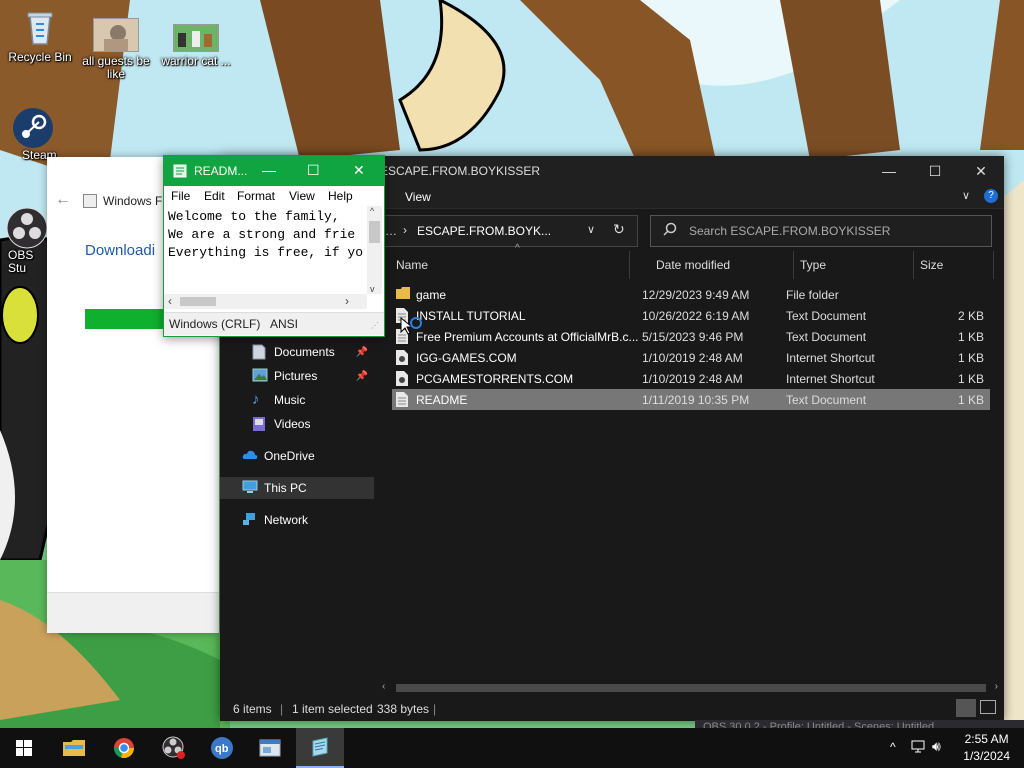 Image resolution: width=1024 pixels, height=768 pixels. What do you see at coordinates (90, 201) in the screenshot?
I see `installer-app-icon` at bounding box center [90, 201].